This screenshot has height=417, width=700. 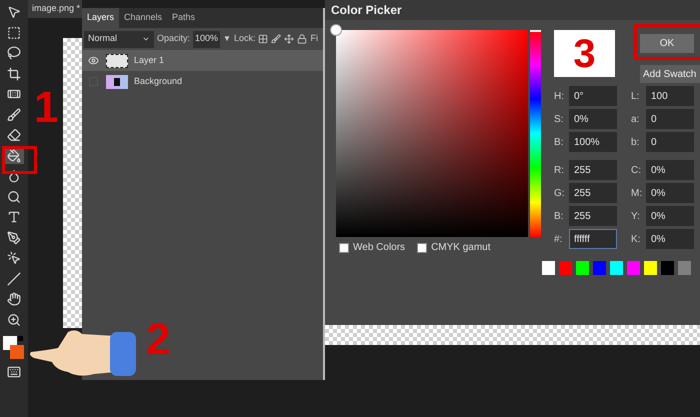 I want to click on caret-icon, so click(x=146, y=39).